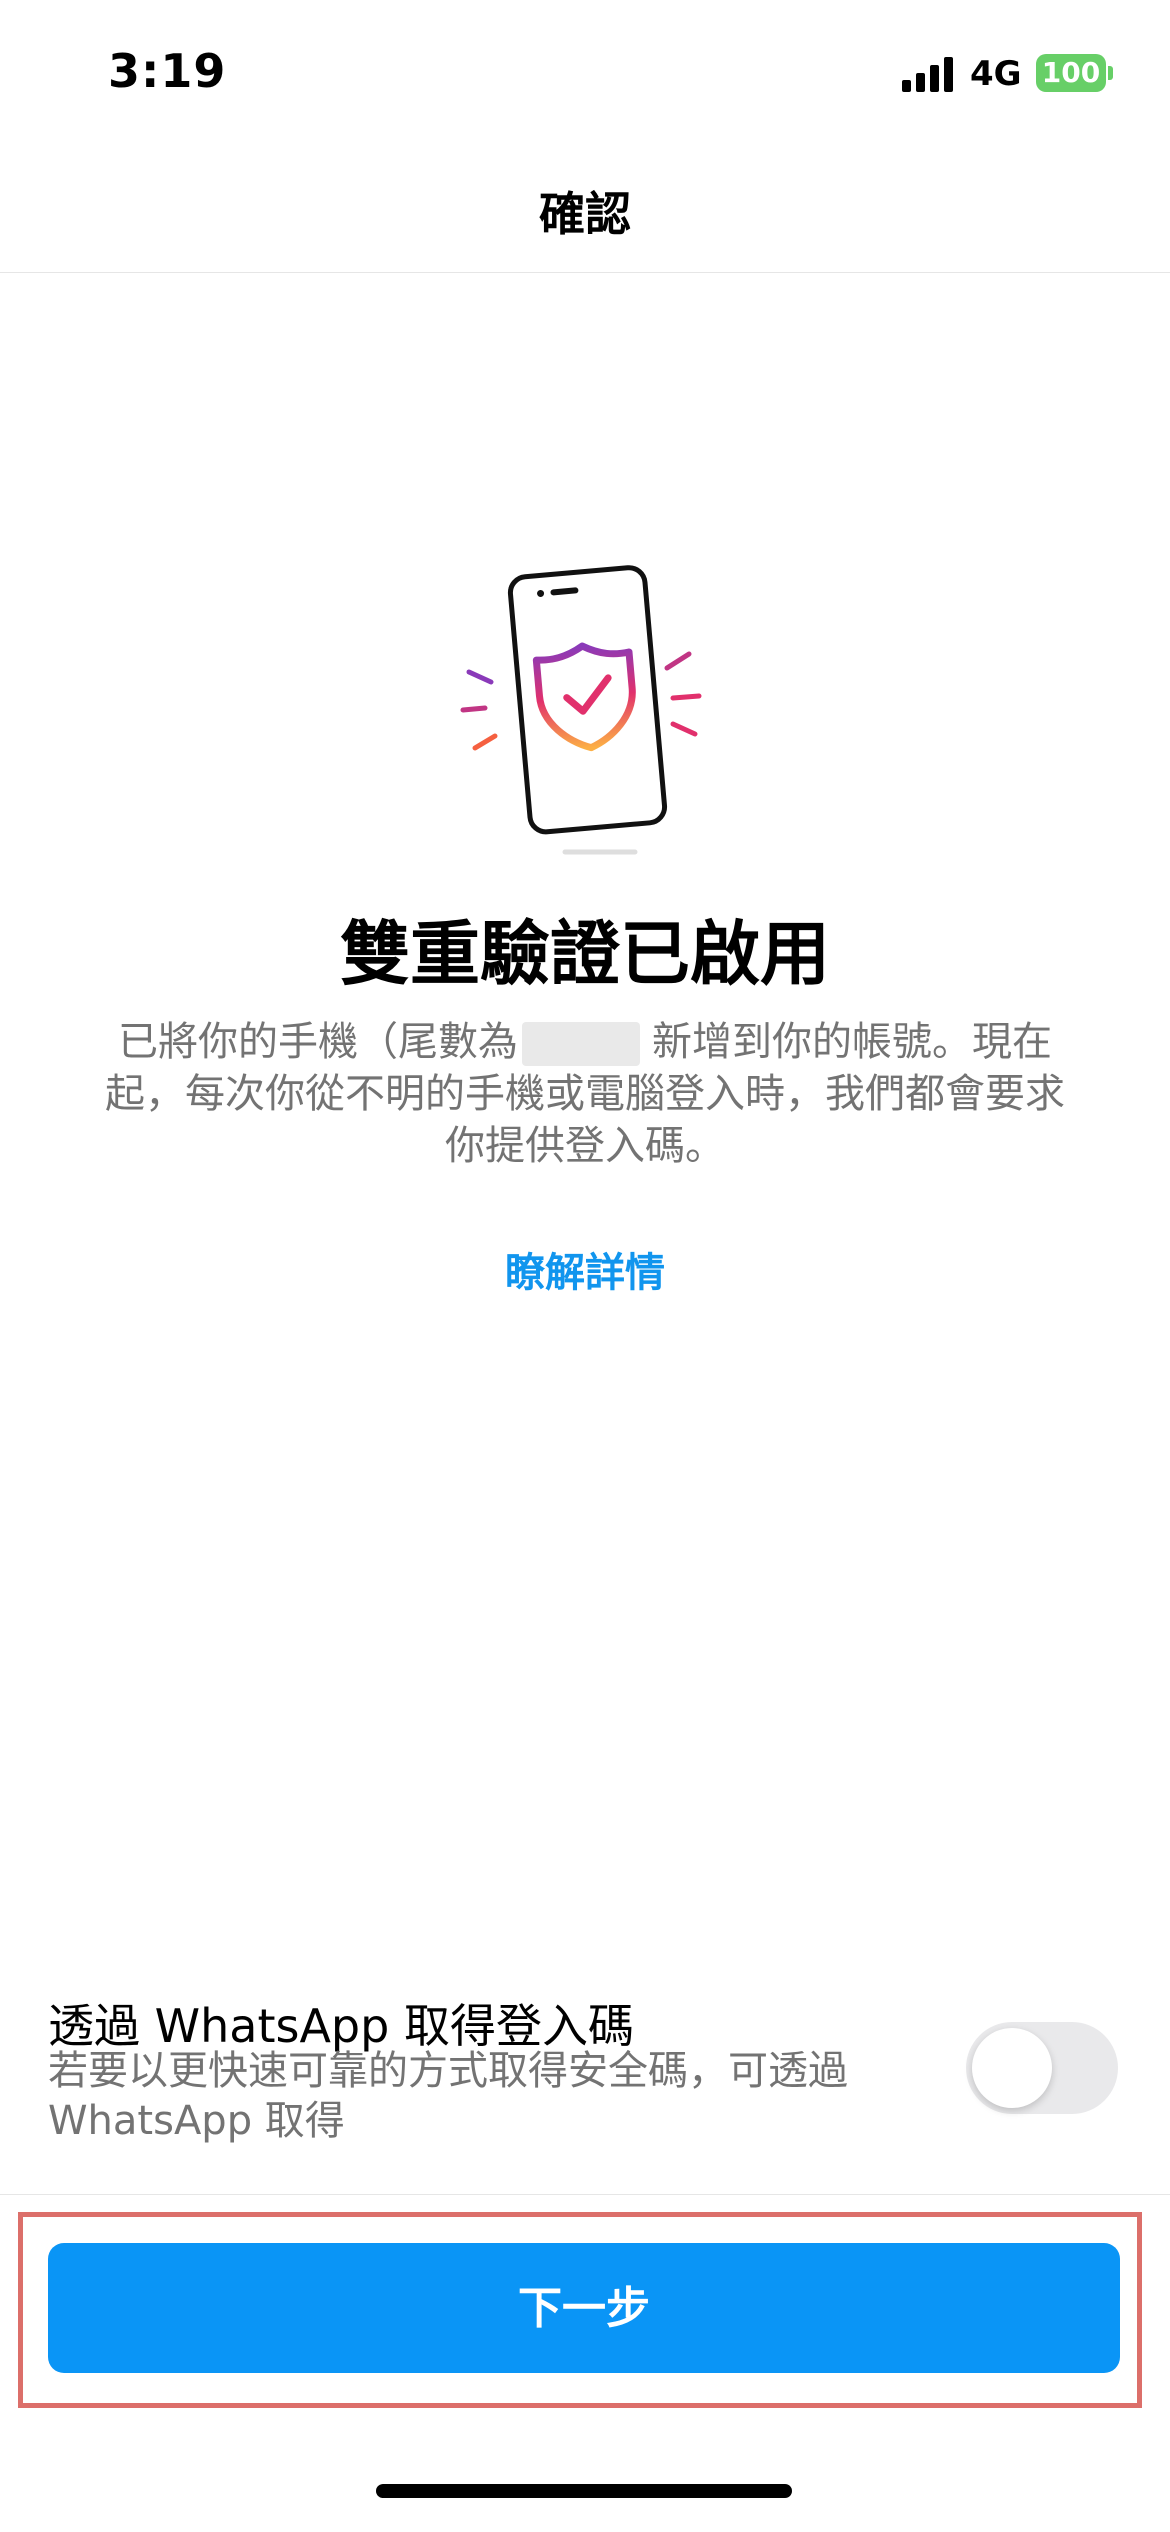 The image size is (1170, 2532). Describe the element at coordinates (581, 1044) in the screenshot. I see `redacted-phone-number` at that location.